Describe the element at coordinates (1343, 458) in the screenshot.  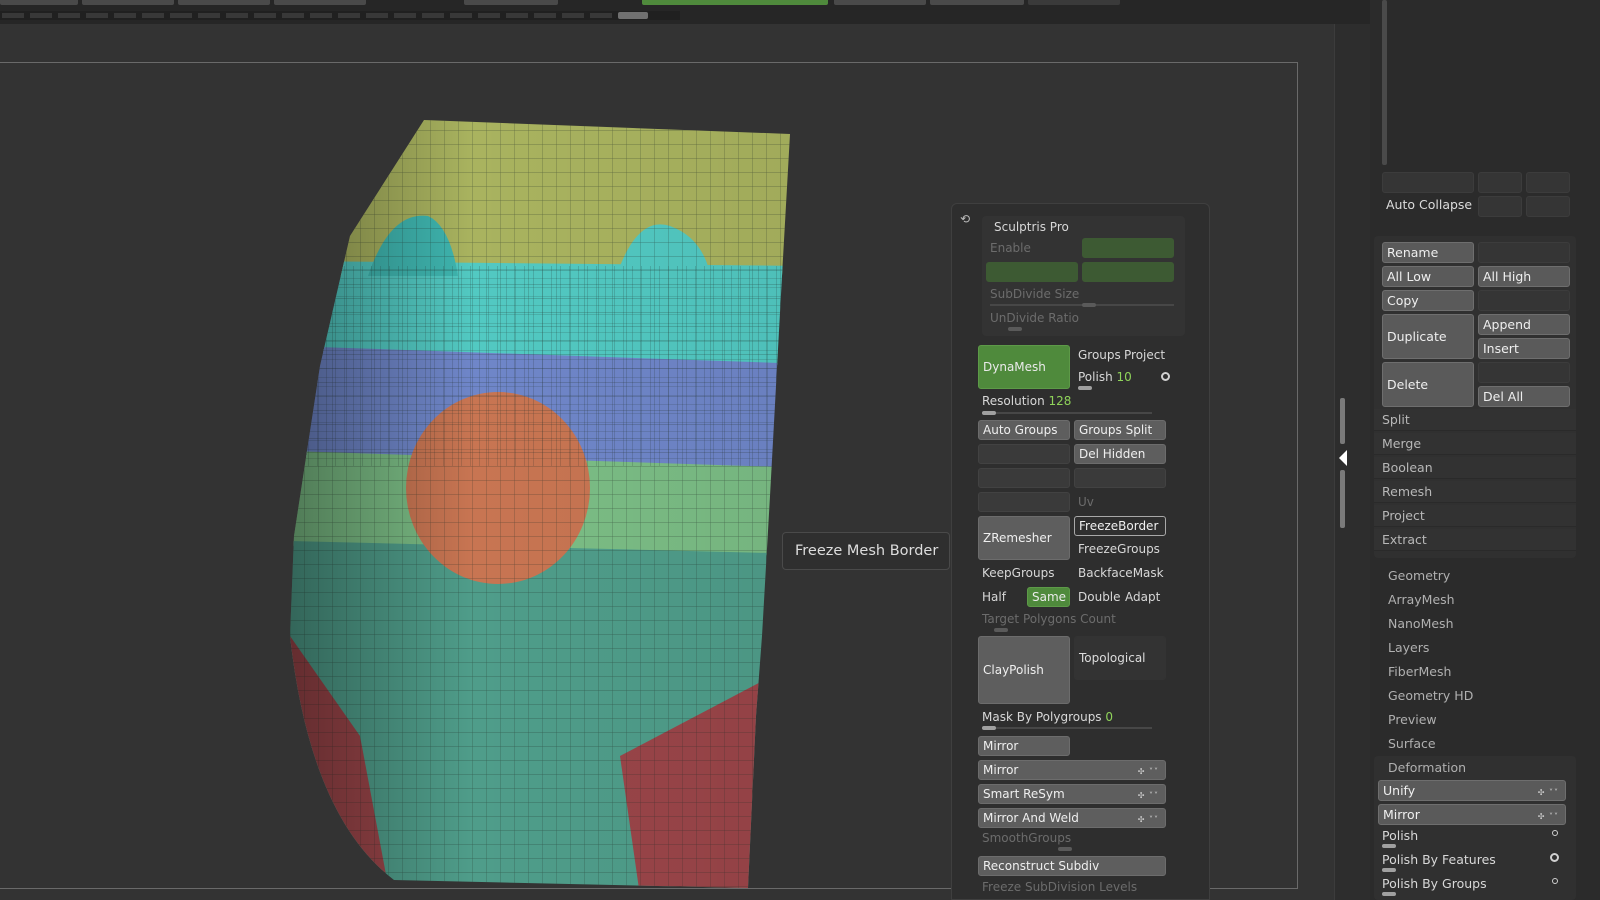
I see `chevron-left-icon` at that location.